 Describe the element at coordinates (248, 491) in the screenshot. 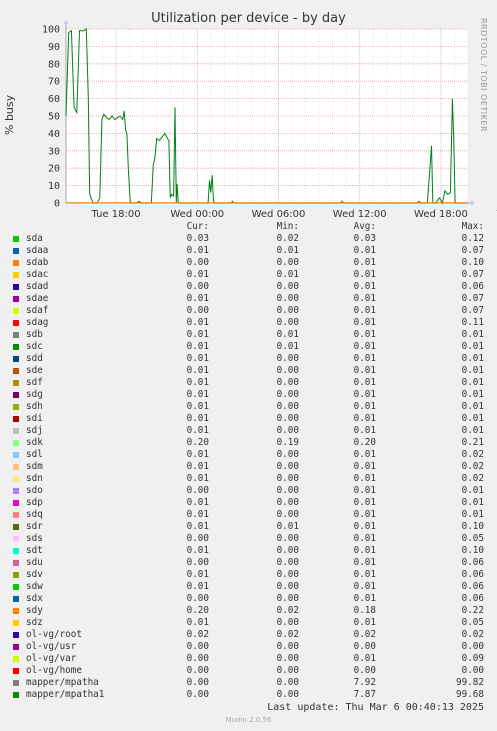

I see `legend-row: sdo 0.00 0.00 0.01 0.01` at that location.